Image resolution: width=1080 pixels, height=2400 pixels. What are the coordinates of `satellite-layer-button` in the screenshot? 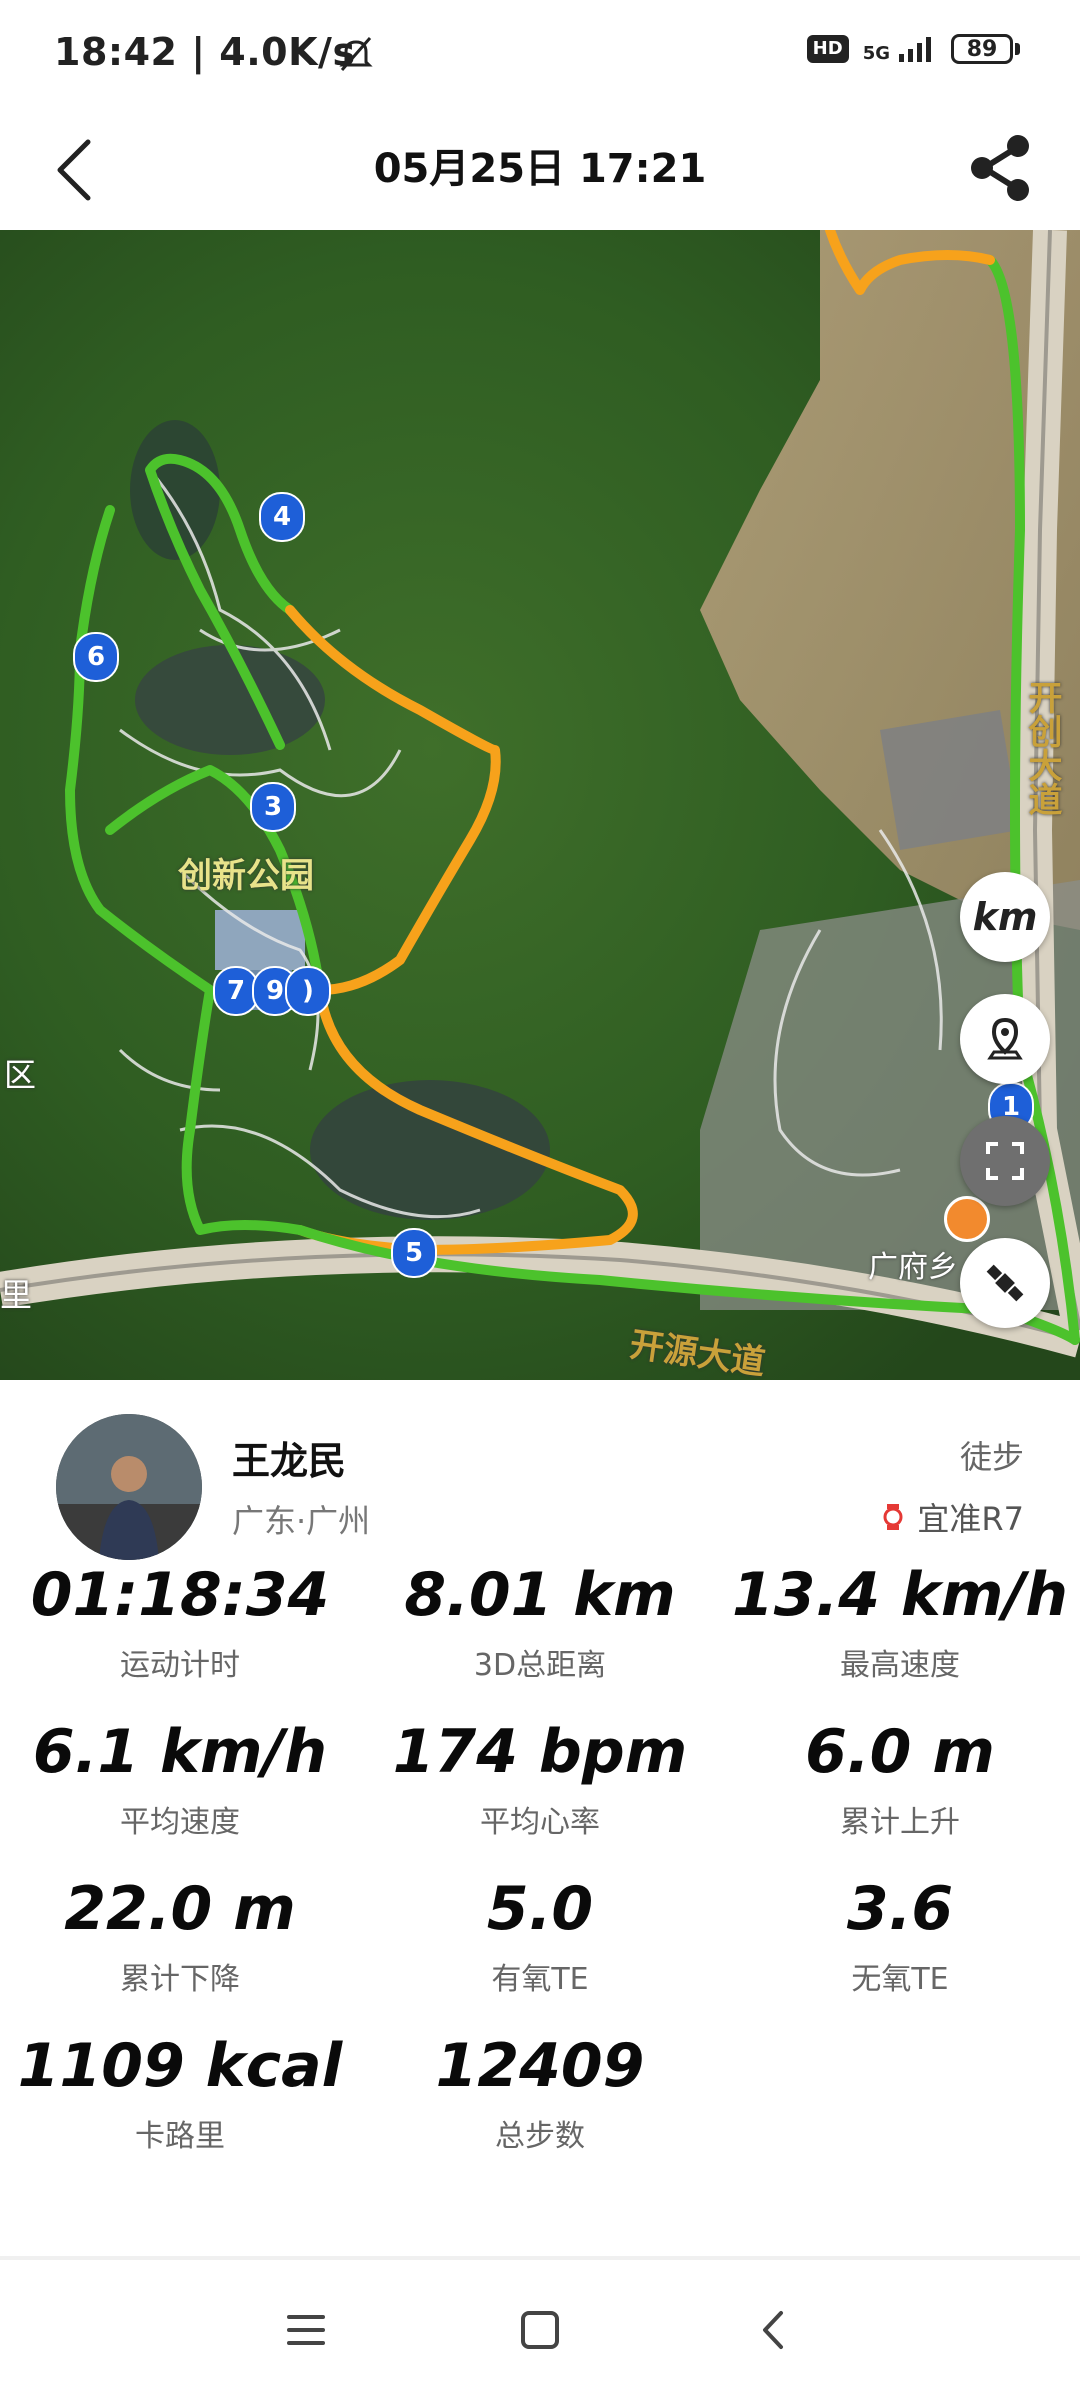 It's located at (1005, 1283).